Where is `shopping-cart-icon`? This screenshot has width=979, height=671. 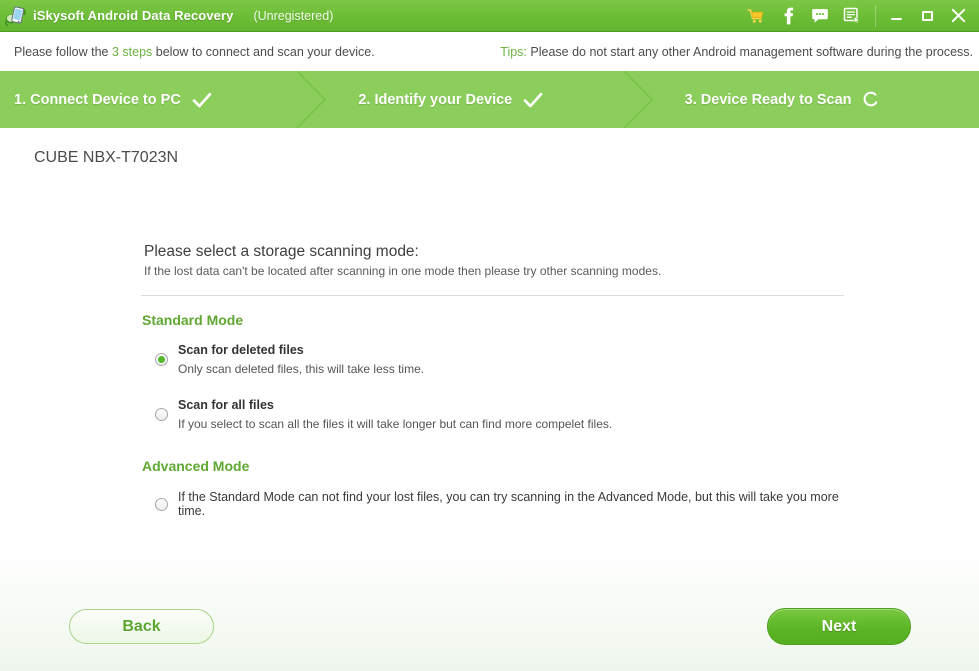 shopping-cart-icon is located at coordinates (756, 16).